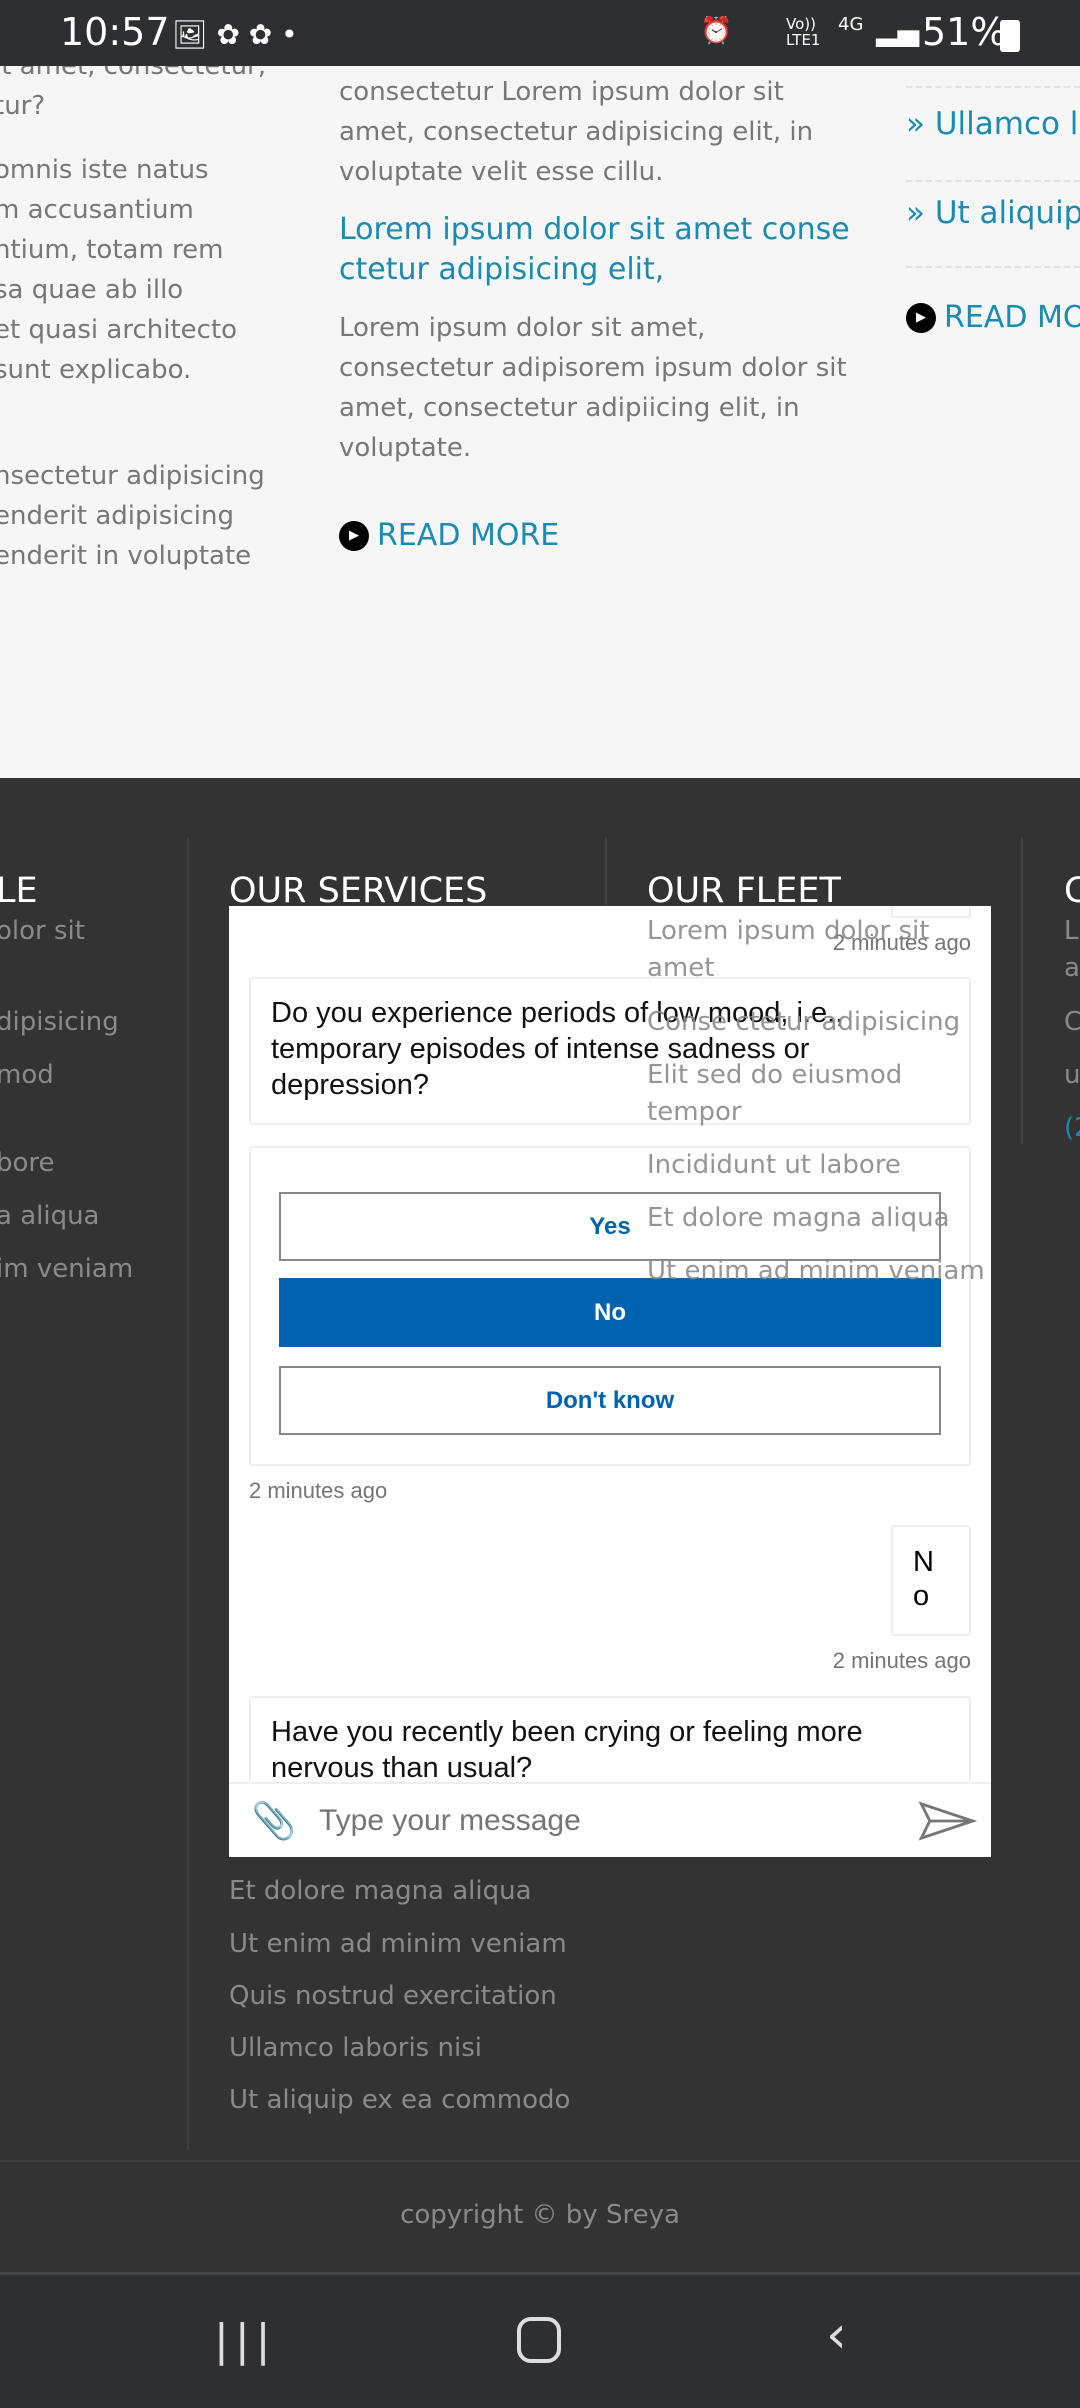  What do you see at coordinates (19, 891) in the screenshot?
I see `footer-heading: LE` at bounding box center [19, 891].